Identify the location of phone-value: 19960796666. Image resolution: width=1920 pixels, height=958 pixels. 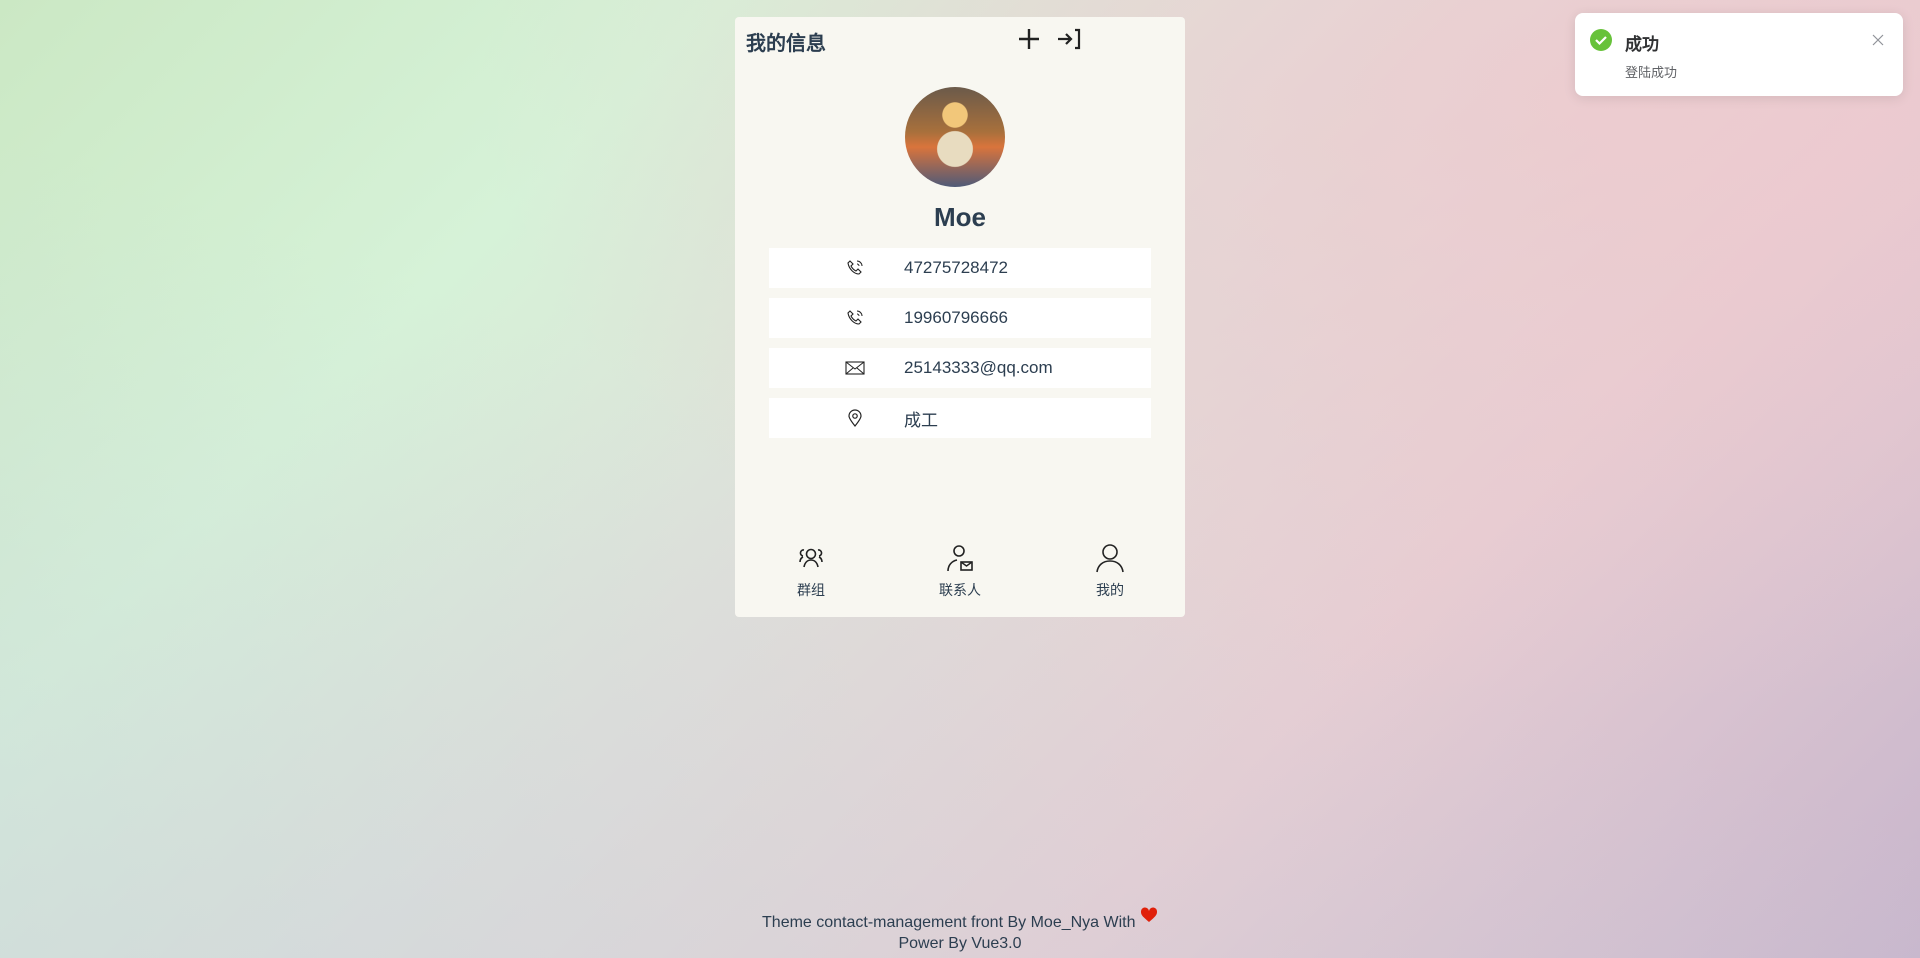
(956, 317).